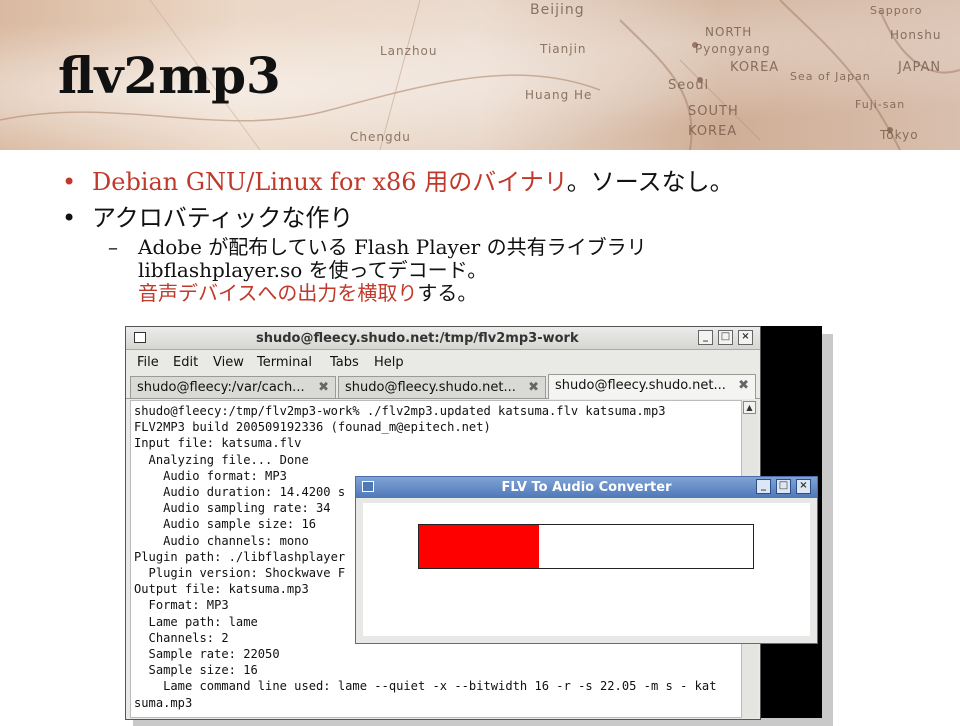  Describe the element at coordinates (409, 51) in the screenshot. I see `map-label: Lanzhou` at that location.